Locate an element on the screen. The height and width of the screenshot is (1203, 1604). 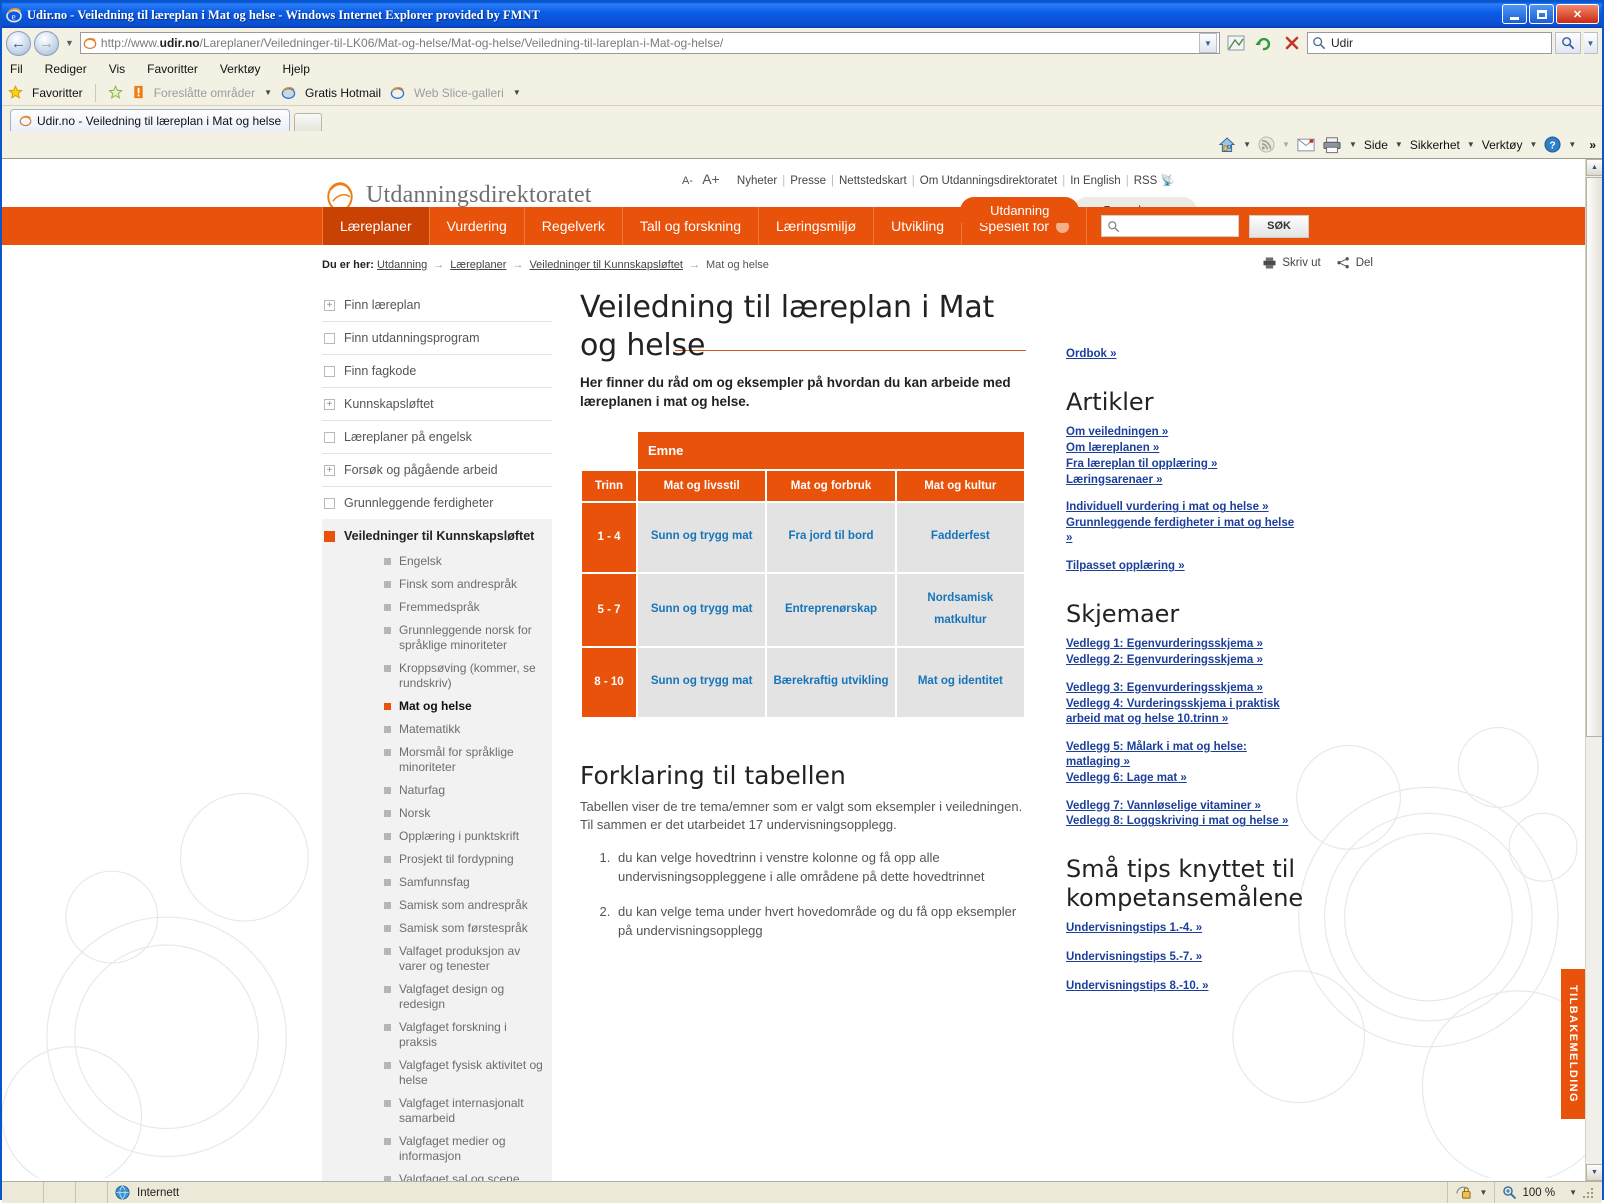
toplink-presse: Presse is located at coordinates (808, 181).